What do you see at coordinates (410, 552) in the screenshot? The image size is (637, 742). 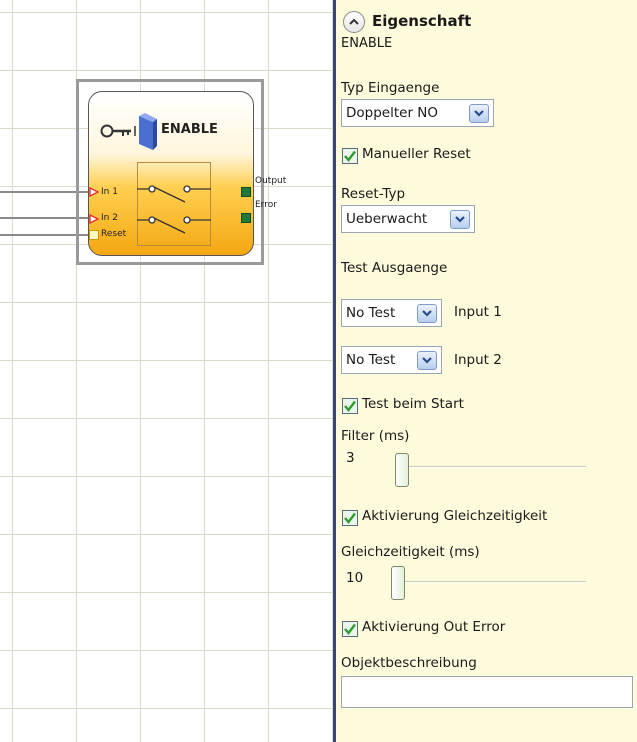 I see `gleichzeitigkeit-label: Gleichzeitigkeit (ms)` at bounding box center [410, 552].